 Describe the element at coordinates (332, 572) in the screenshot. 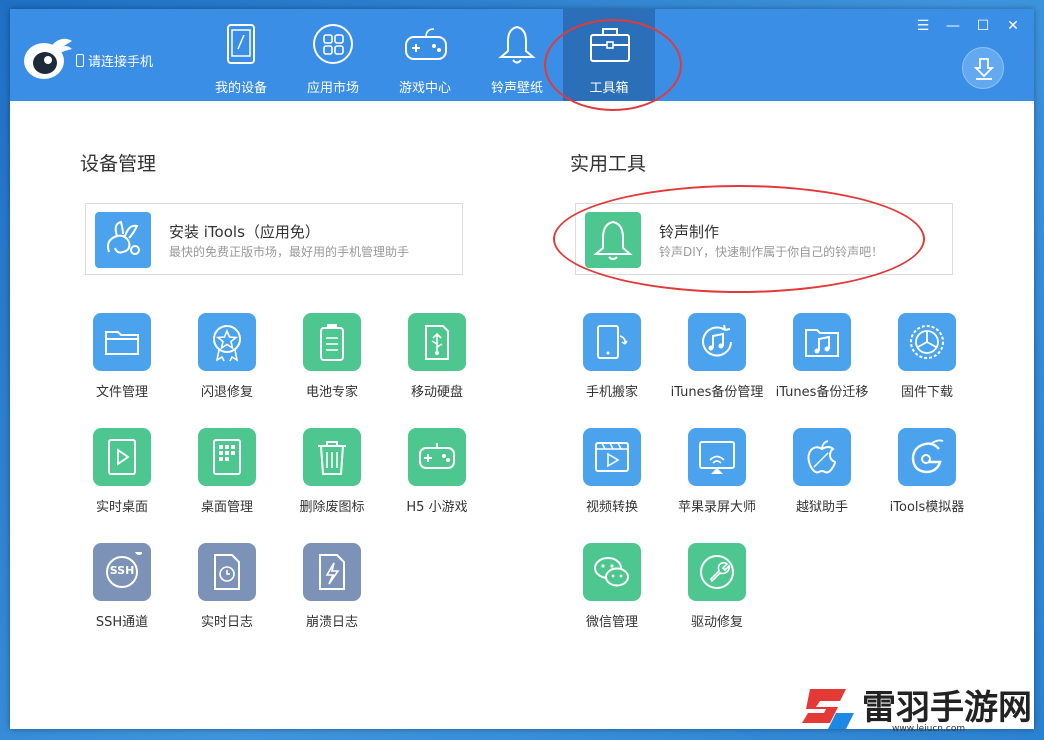

I see `crash-file-icon` at that location.